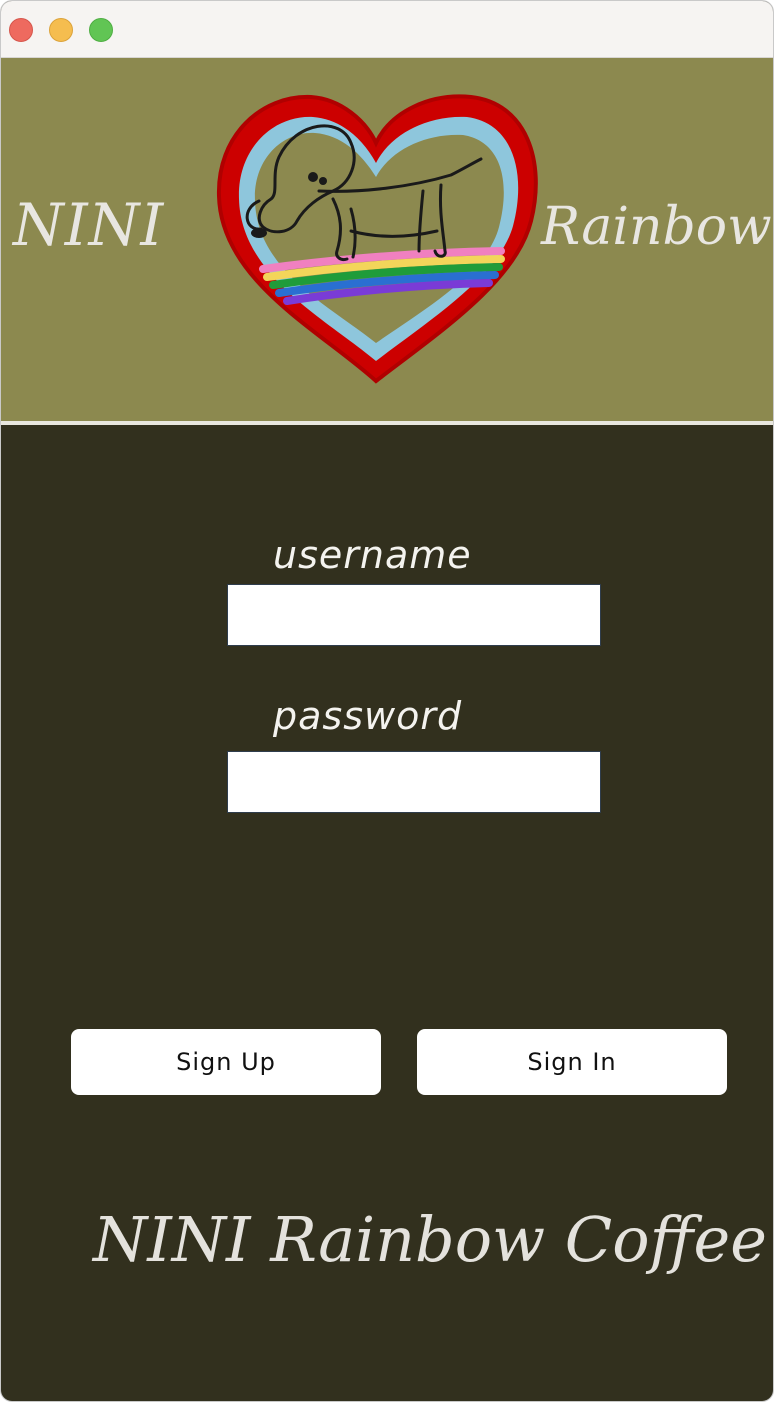 Image resolution: width=774 pixels, height=1402 pixels. I want to click on title-bar, so click(387, 29).